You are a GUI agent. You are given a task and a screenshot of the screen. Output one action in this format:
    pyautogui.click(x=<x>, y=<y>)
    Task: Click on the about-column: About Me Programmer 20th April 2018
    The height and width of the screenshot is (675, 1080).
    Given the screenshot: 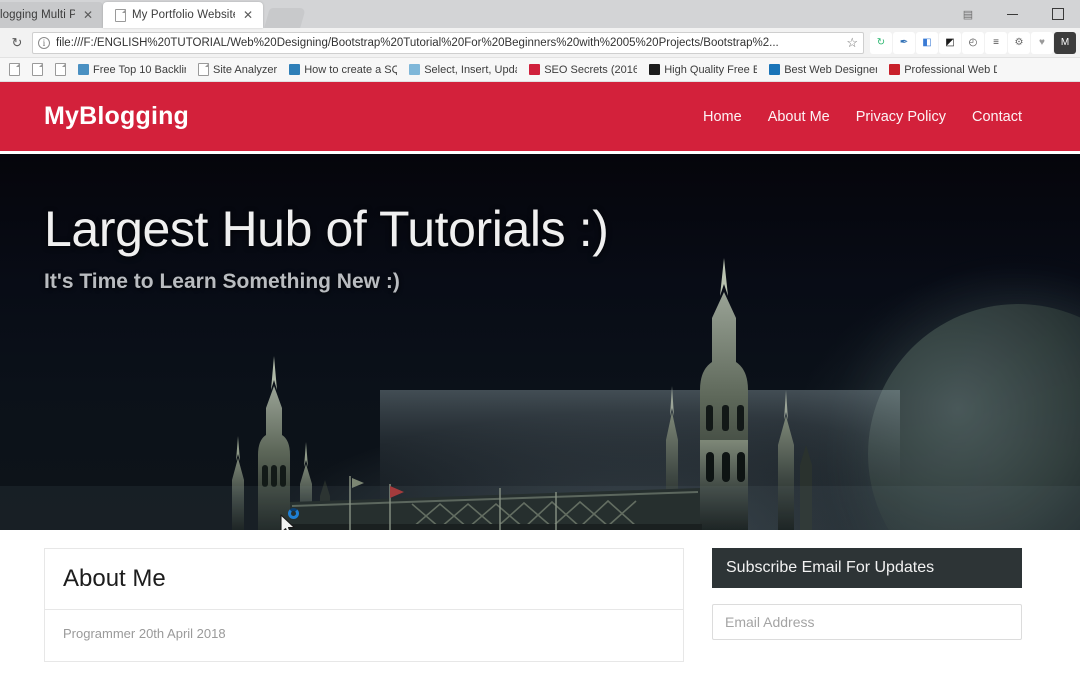 What is the action you would take?
    pyautogui.click(x=364, y=611)
    